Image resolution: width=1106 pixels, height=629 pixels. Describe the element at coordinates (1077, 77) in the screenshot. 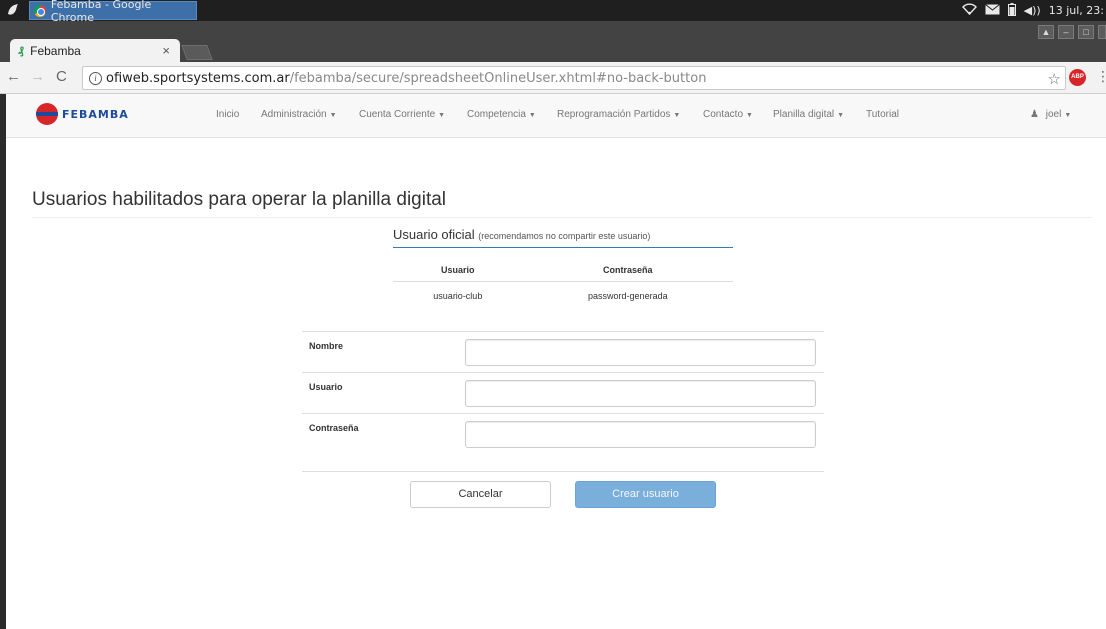

I see `adblock-icon: ABP` at that location.